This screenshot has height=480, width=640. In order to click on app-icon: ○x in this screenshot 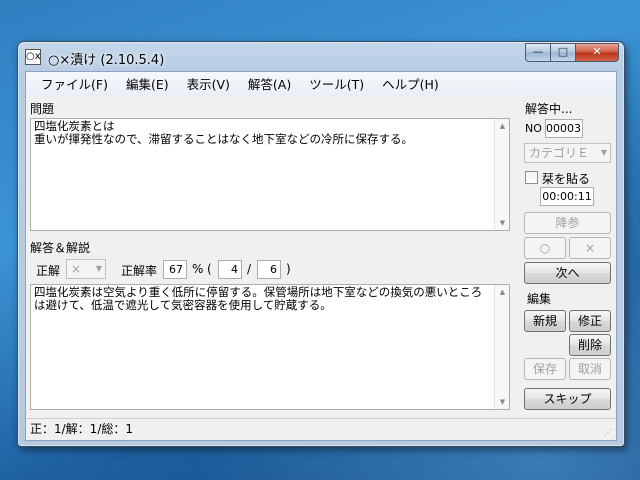, I will do `click(33, 57)`.